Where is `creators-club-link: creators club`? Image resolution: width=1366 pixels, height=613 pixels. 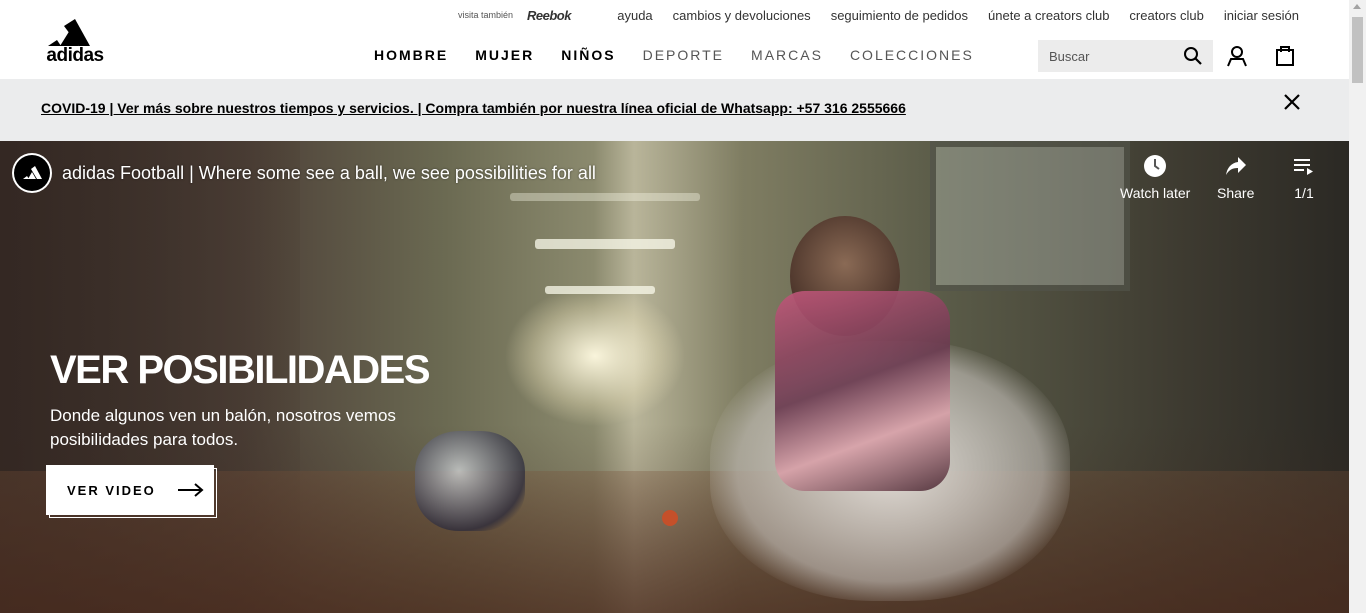 creators-club-link: creators club is located at coordinates (1166, 15).